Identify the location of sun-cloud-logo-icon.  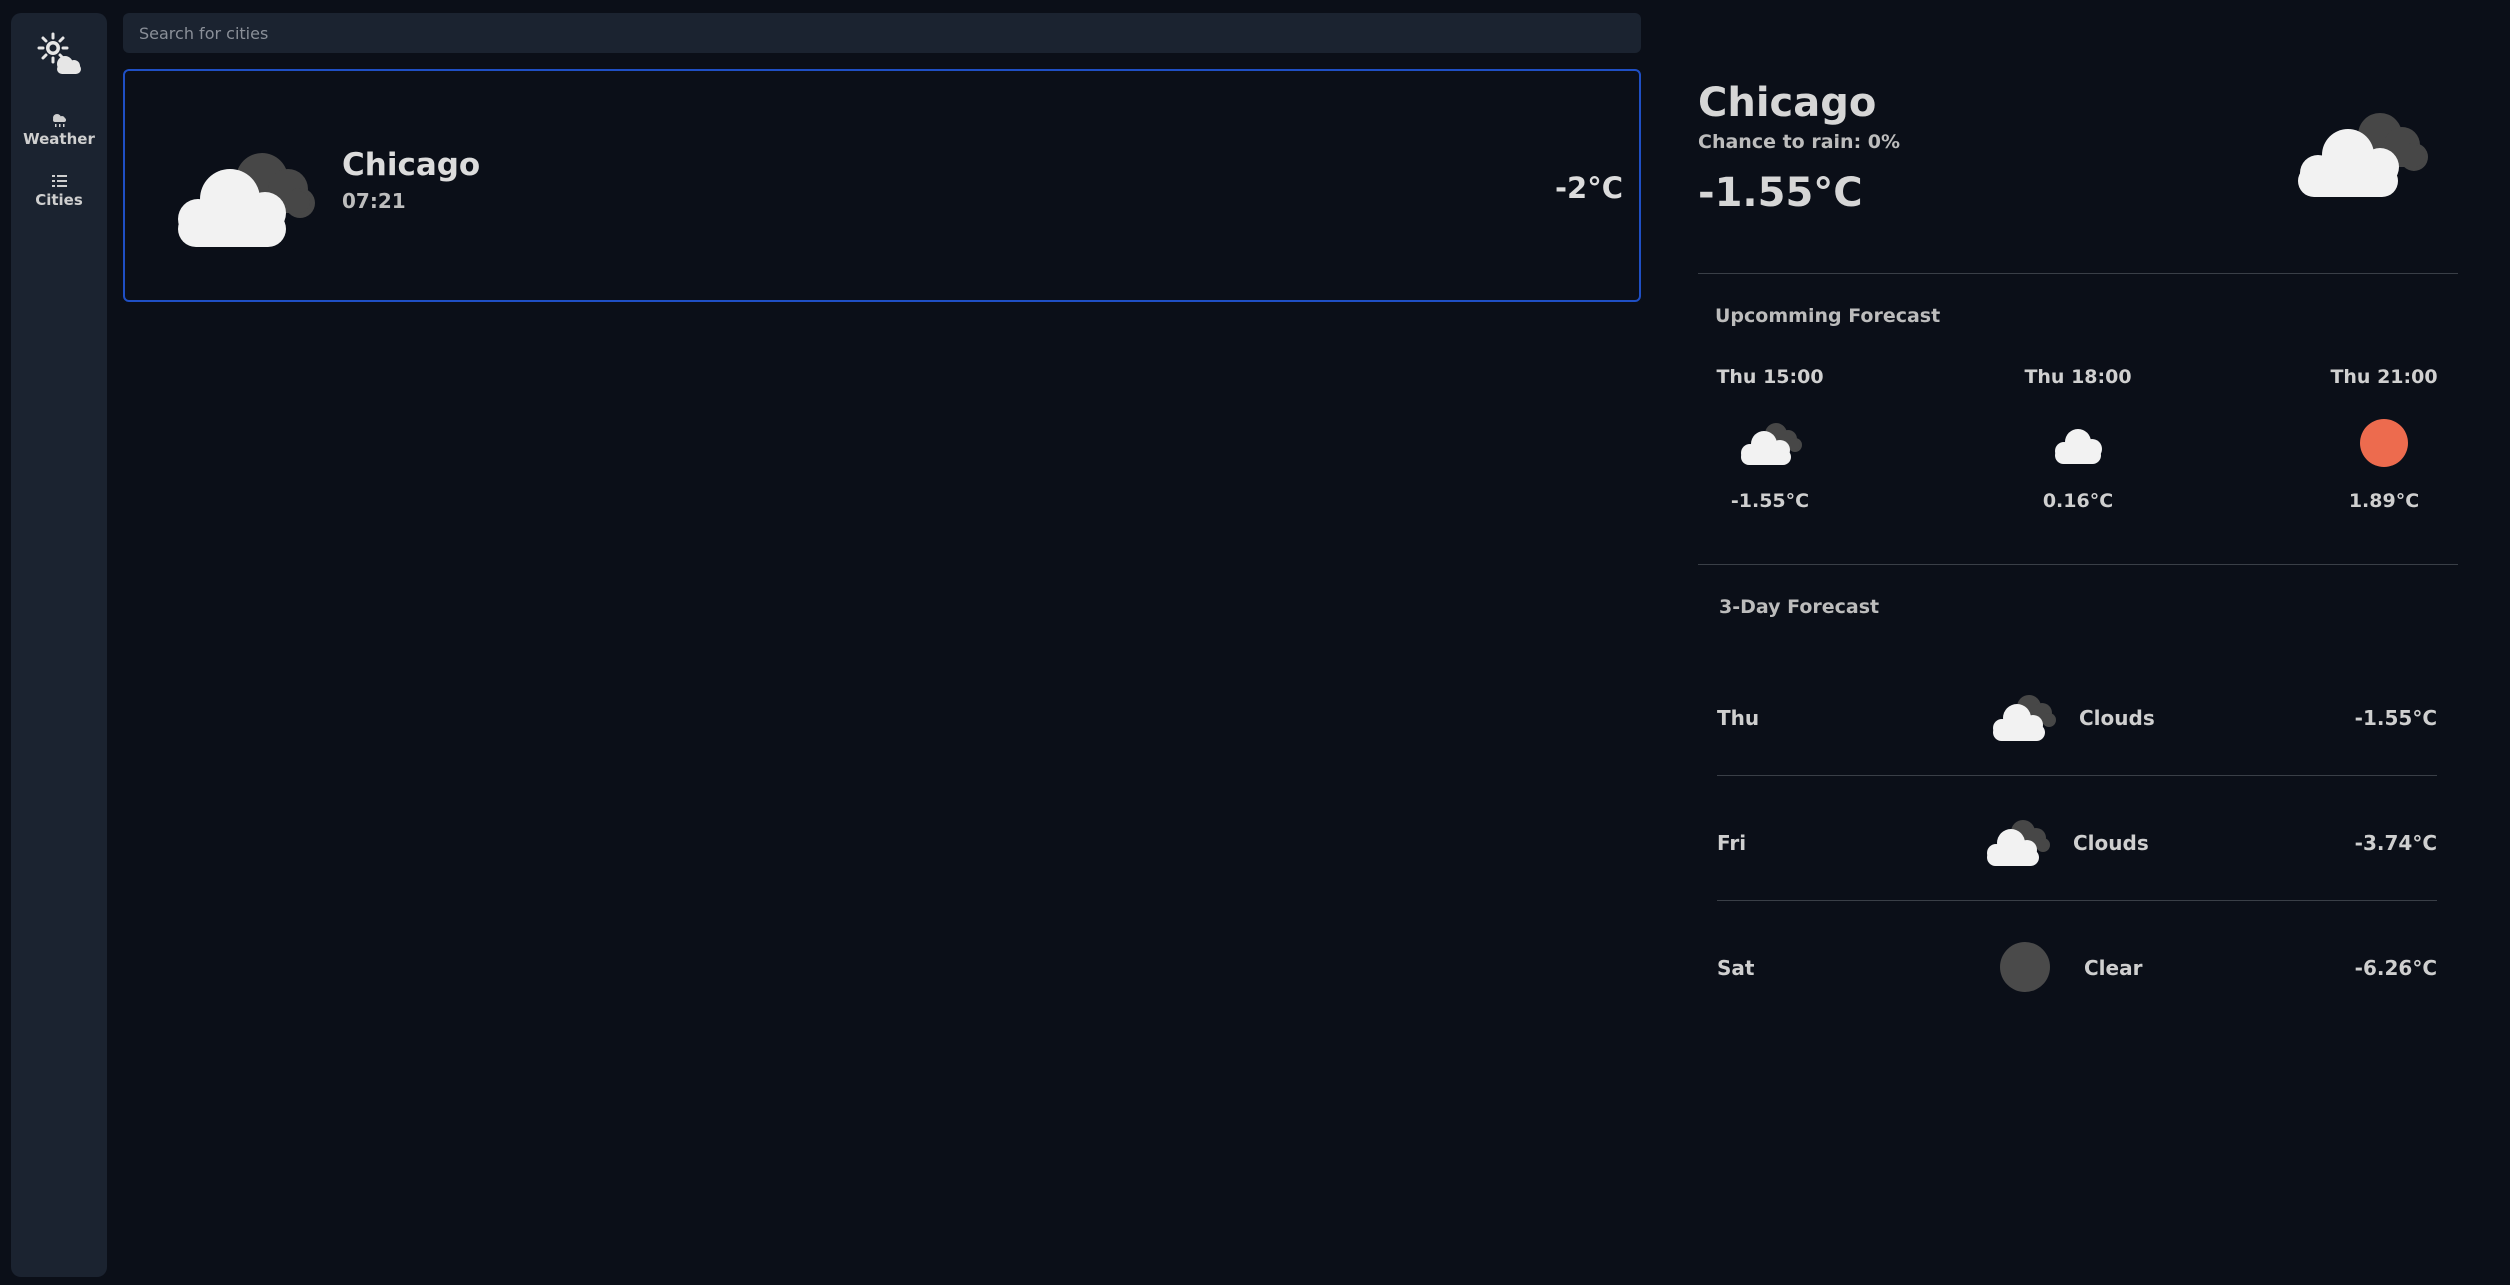
(60, 56).